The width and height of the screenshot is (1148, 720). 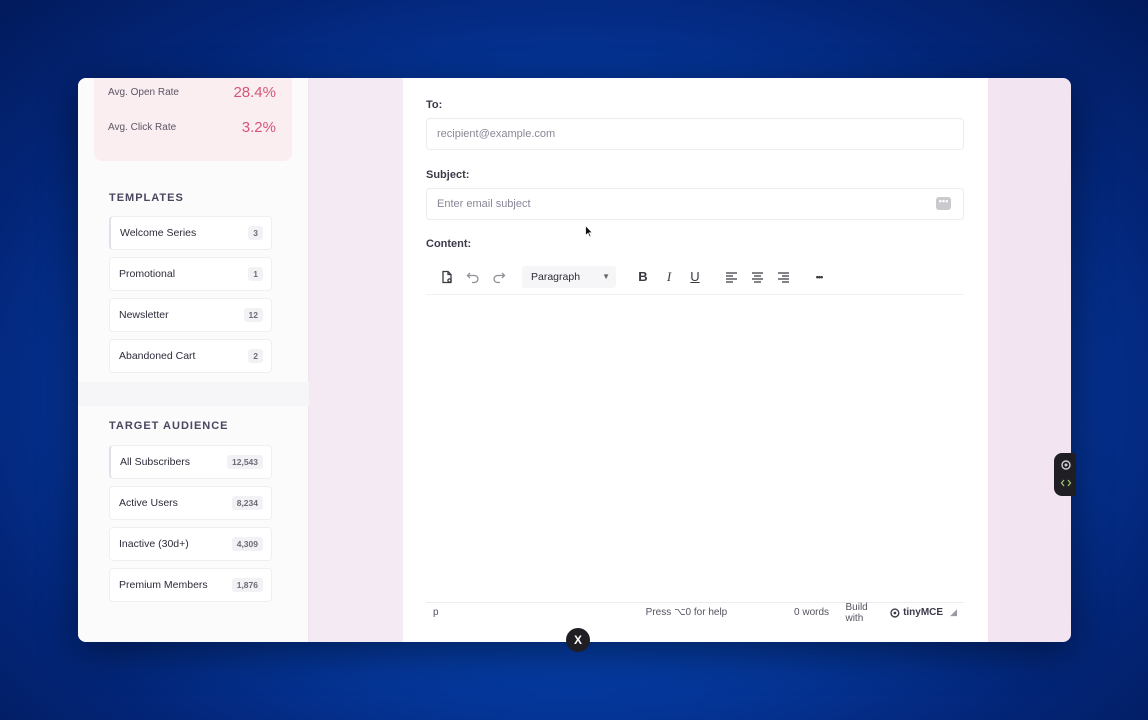 I want to click on document-settings-icon, so click(x=447, y=277).